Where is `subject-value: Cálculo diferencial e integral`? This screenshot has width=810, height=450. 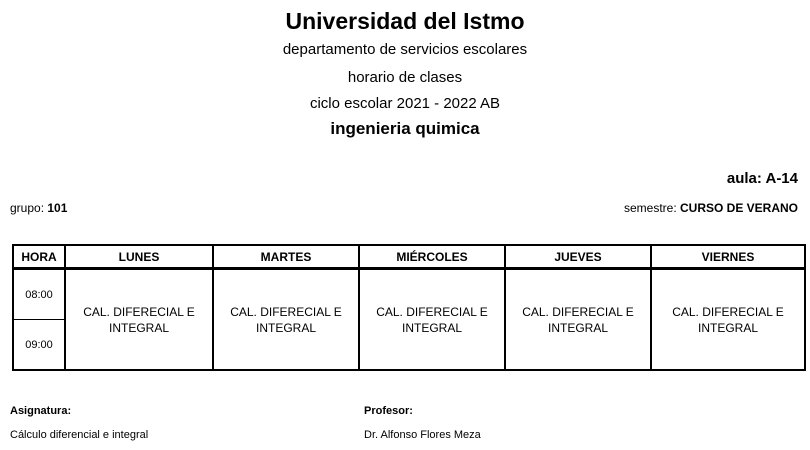
subject-value: Cálculo diferencial e integral is located at coordinates (79, 435).